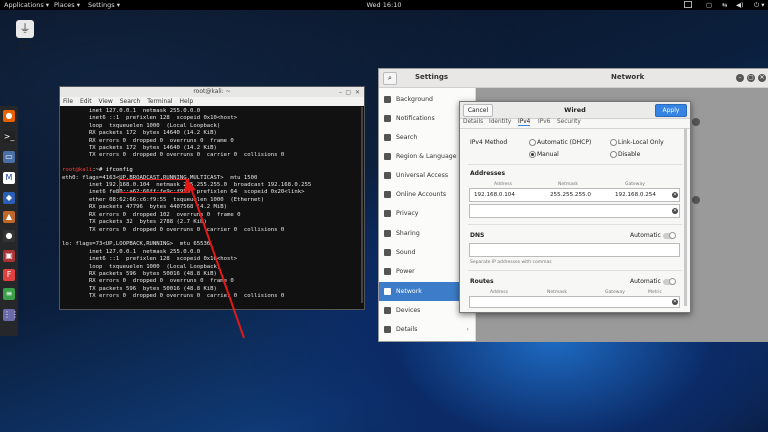 This screenshot has height=432, width=768. What do you see at coordinates (86, 101) in the screenshot?
I see `menu-edit: Edit` at bounding box center [86, 101].